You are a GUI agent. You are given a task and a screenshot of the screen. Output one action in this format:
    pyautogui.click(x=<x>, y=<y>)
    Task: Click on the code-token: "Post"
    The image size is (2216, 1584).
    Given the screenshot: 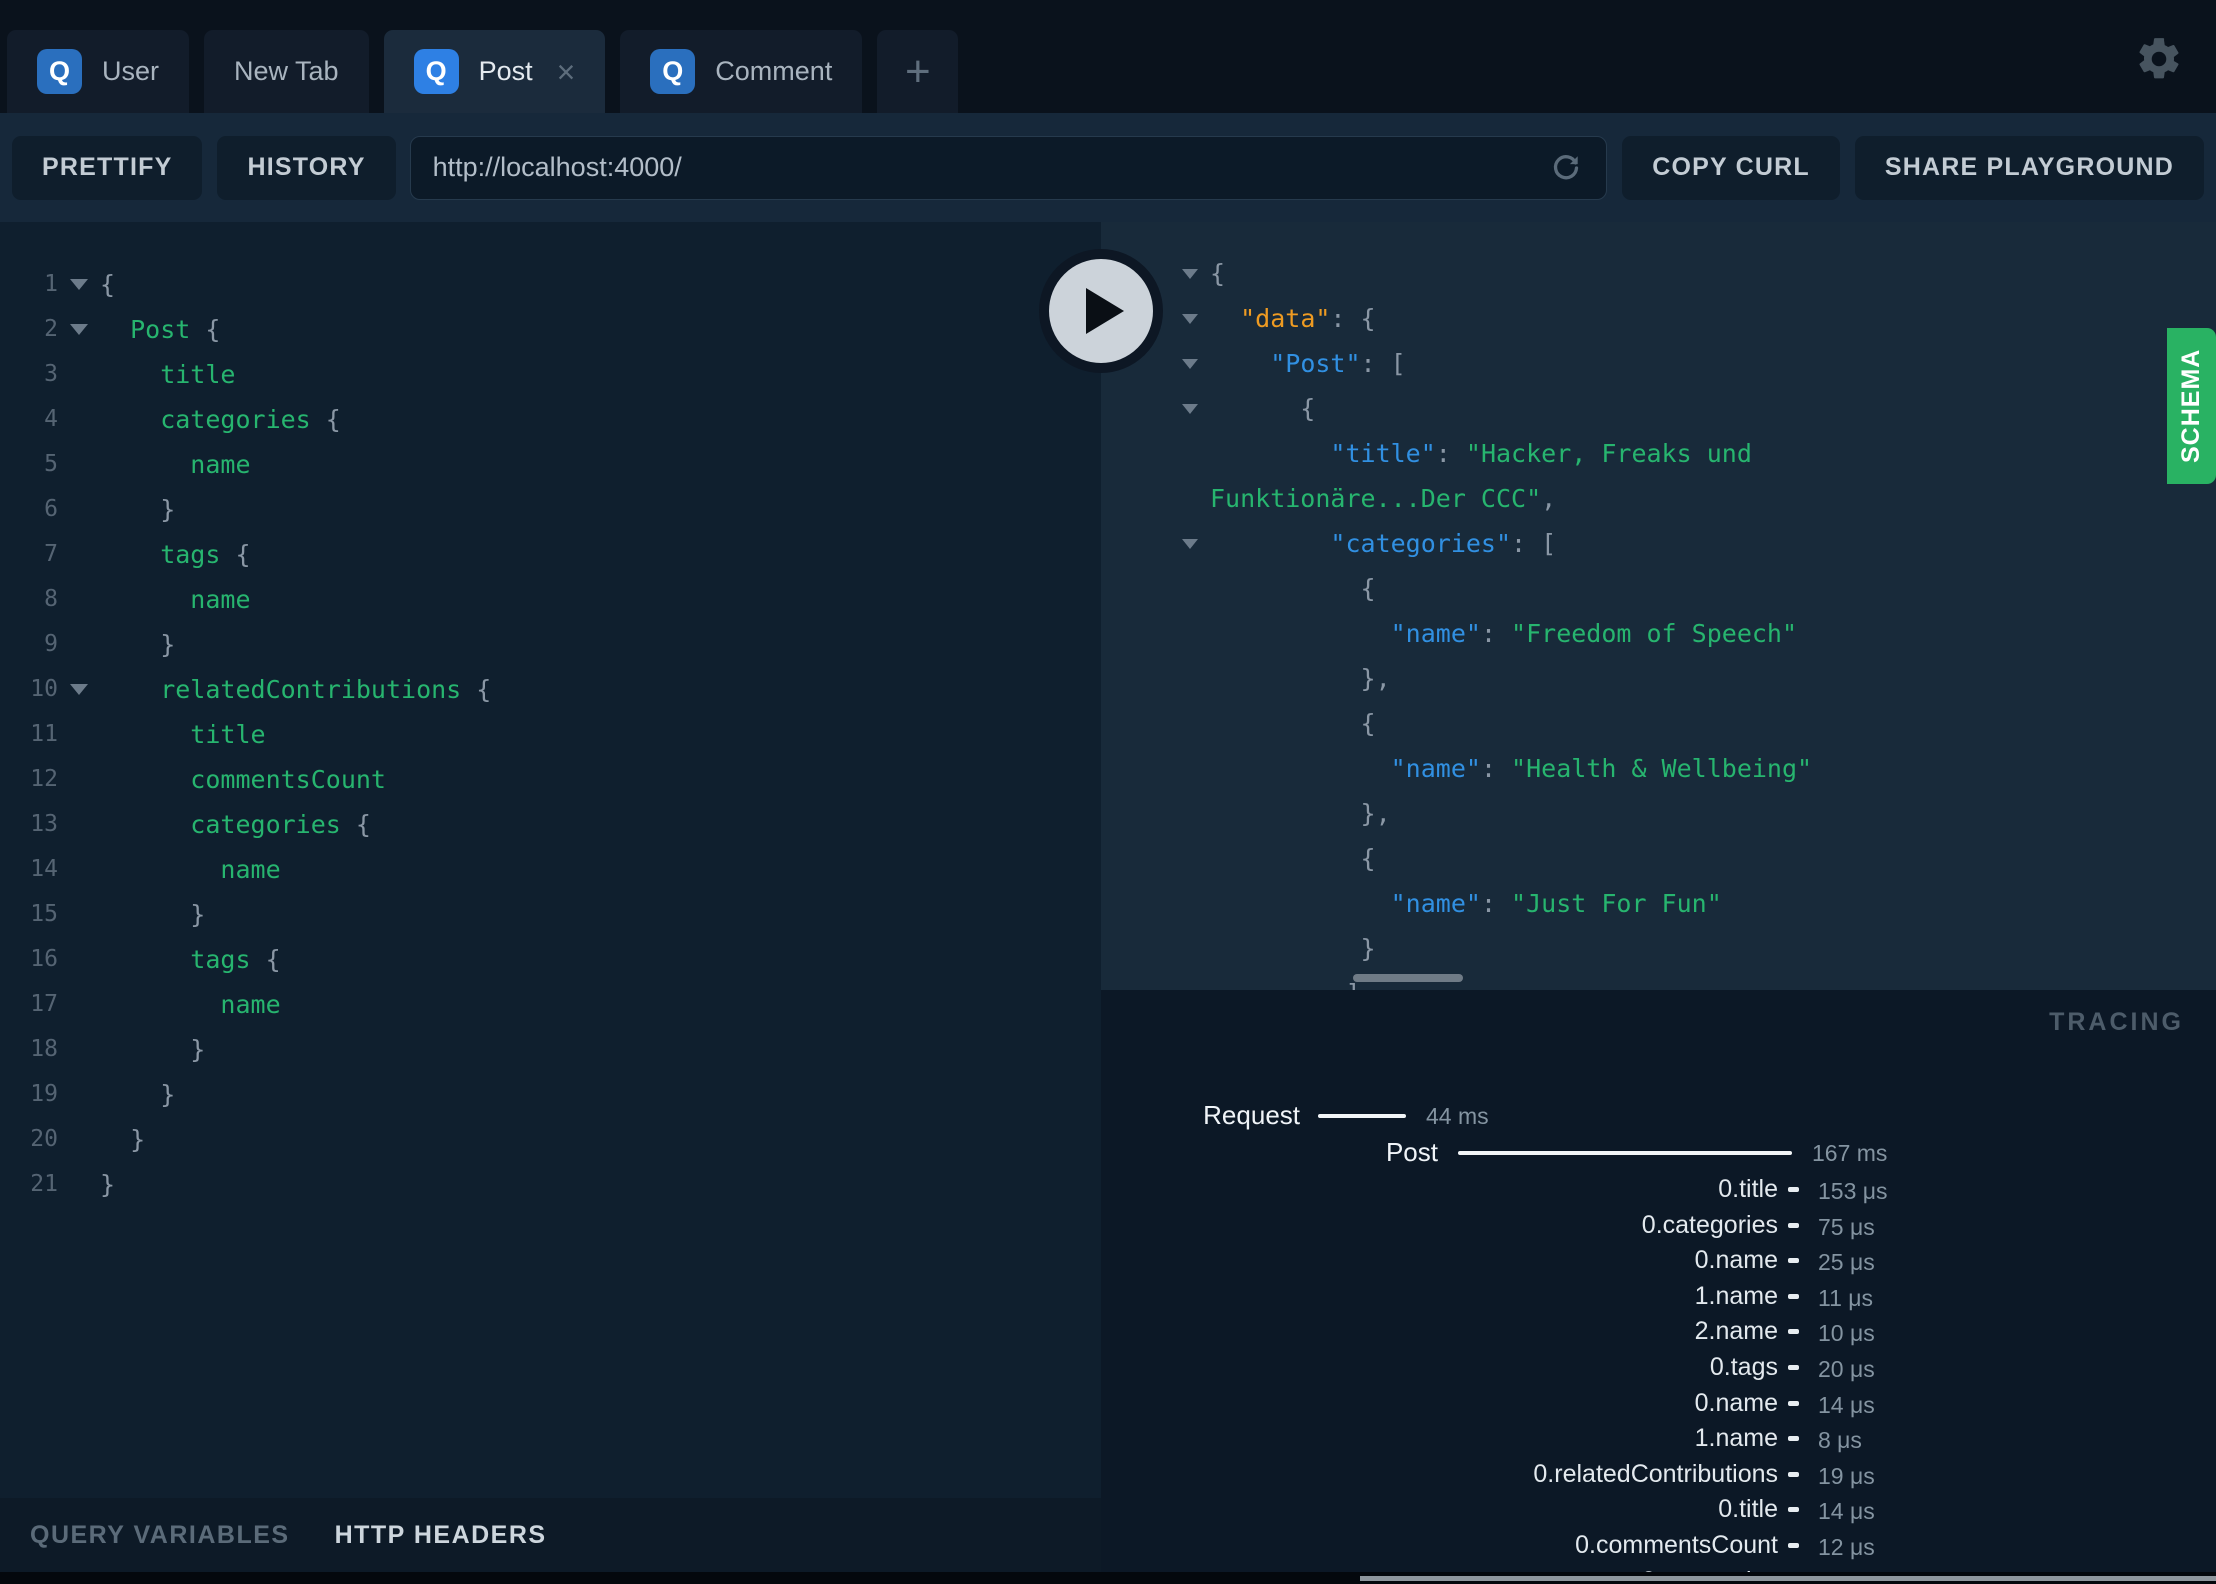 What is the action you would take?
    pyautogui.click(x=1315, y=363)
    